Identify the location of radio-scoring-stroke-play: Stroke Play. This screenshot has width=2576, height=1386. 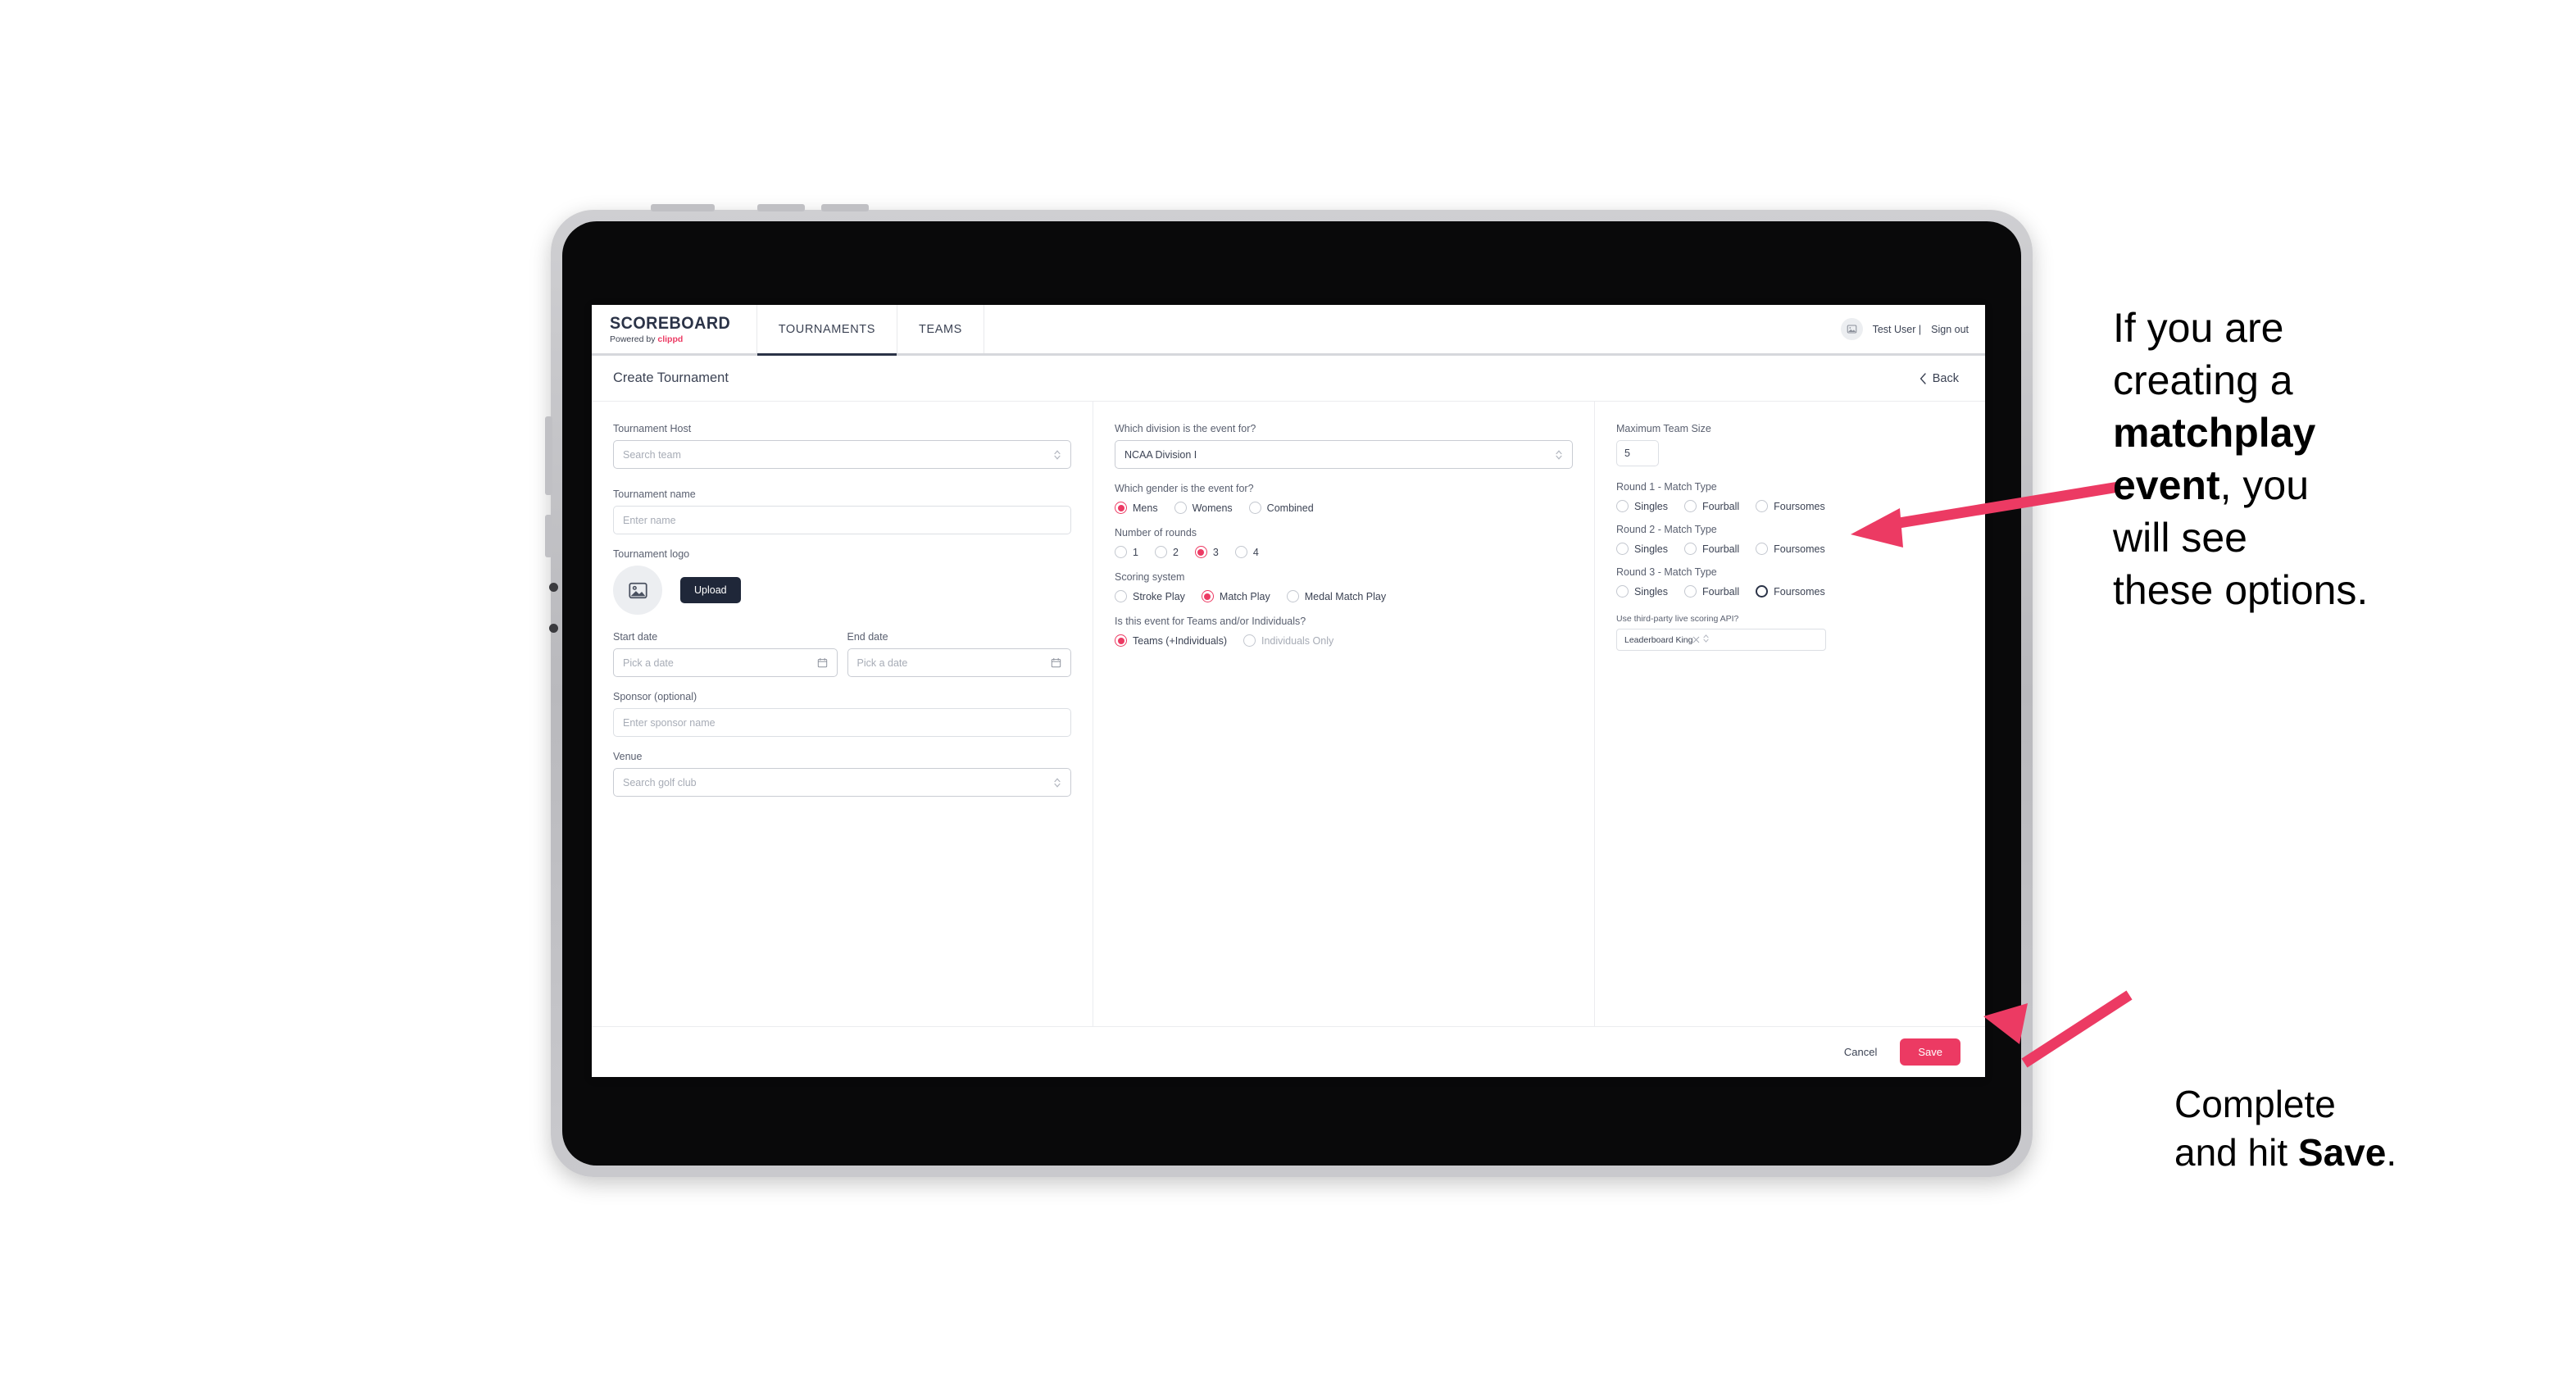
(1150, 596).